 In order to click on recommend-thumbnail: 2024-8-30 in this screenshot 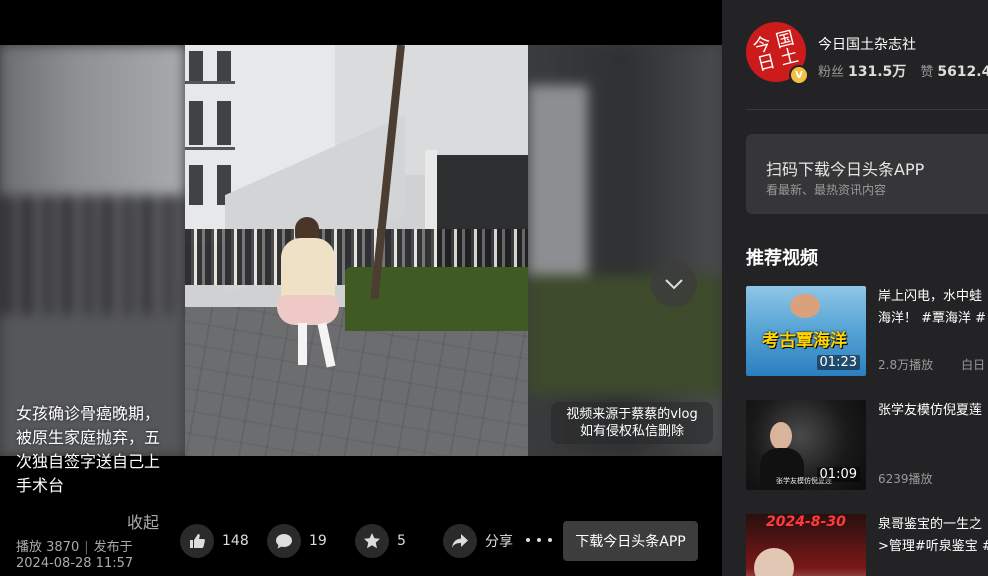, I will do `click(806, 545)`.